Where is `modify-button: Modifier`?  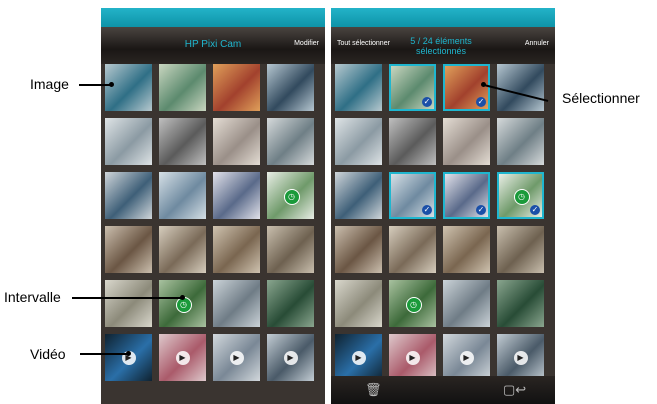 modify-button: Modifier is located at coordinates (306, 43).